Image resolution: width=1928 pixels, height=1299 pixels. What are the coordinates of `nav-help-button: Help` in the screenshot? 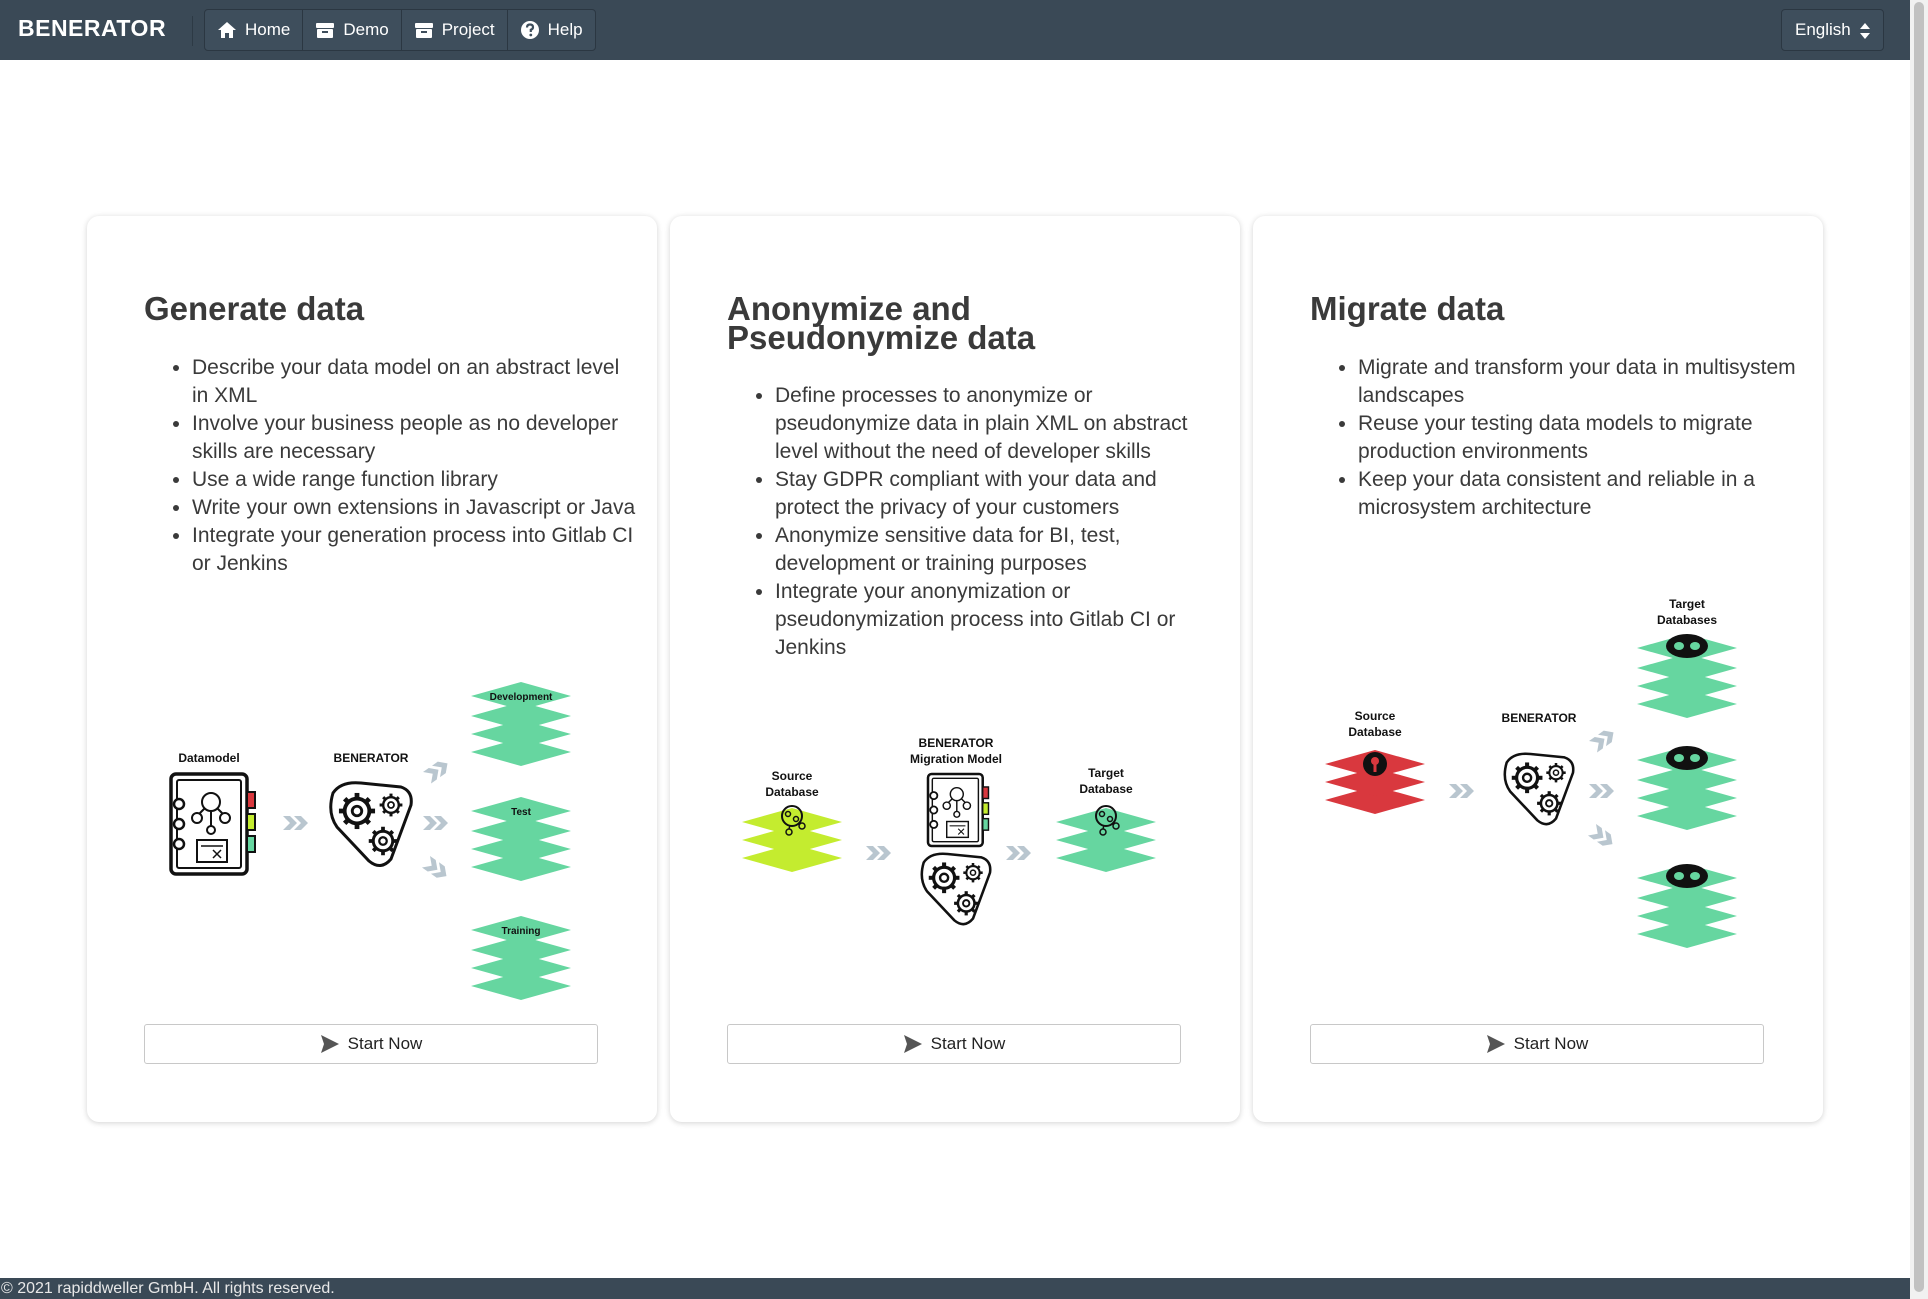 It's located at (551, 30).